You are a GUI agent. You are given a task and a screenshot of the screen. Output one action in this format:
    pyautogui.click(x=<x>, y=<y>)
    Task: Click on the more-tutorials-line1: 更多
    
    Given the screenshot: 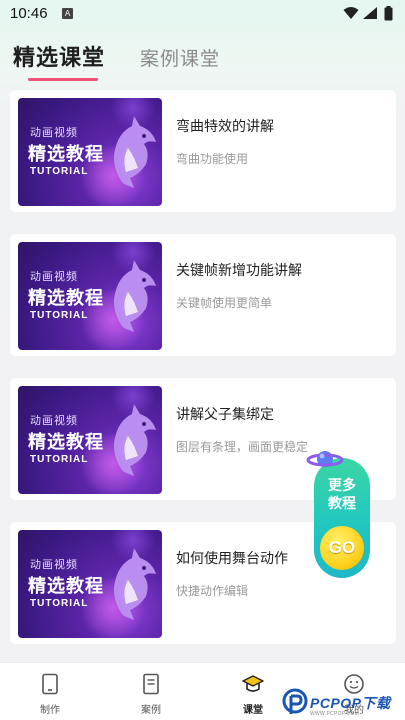 What is the action you would take?
    pyautogui.click(x=342, y=486)
    